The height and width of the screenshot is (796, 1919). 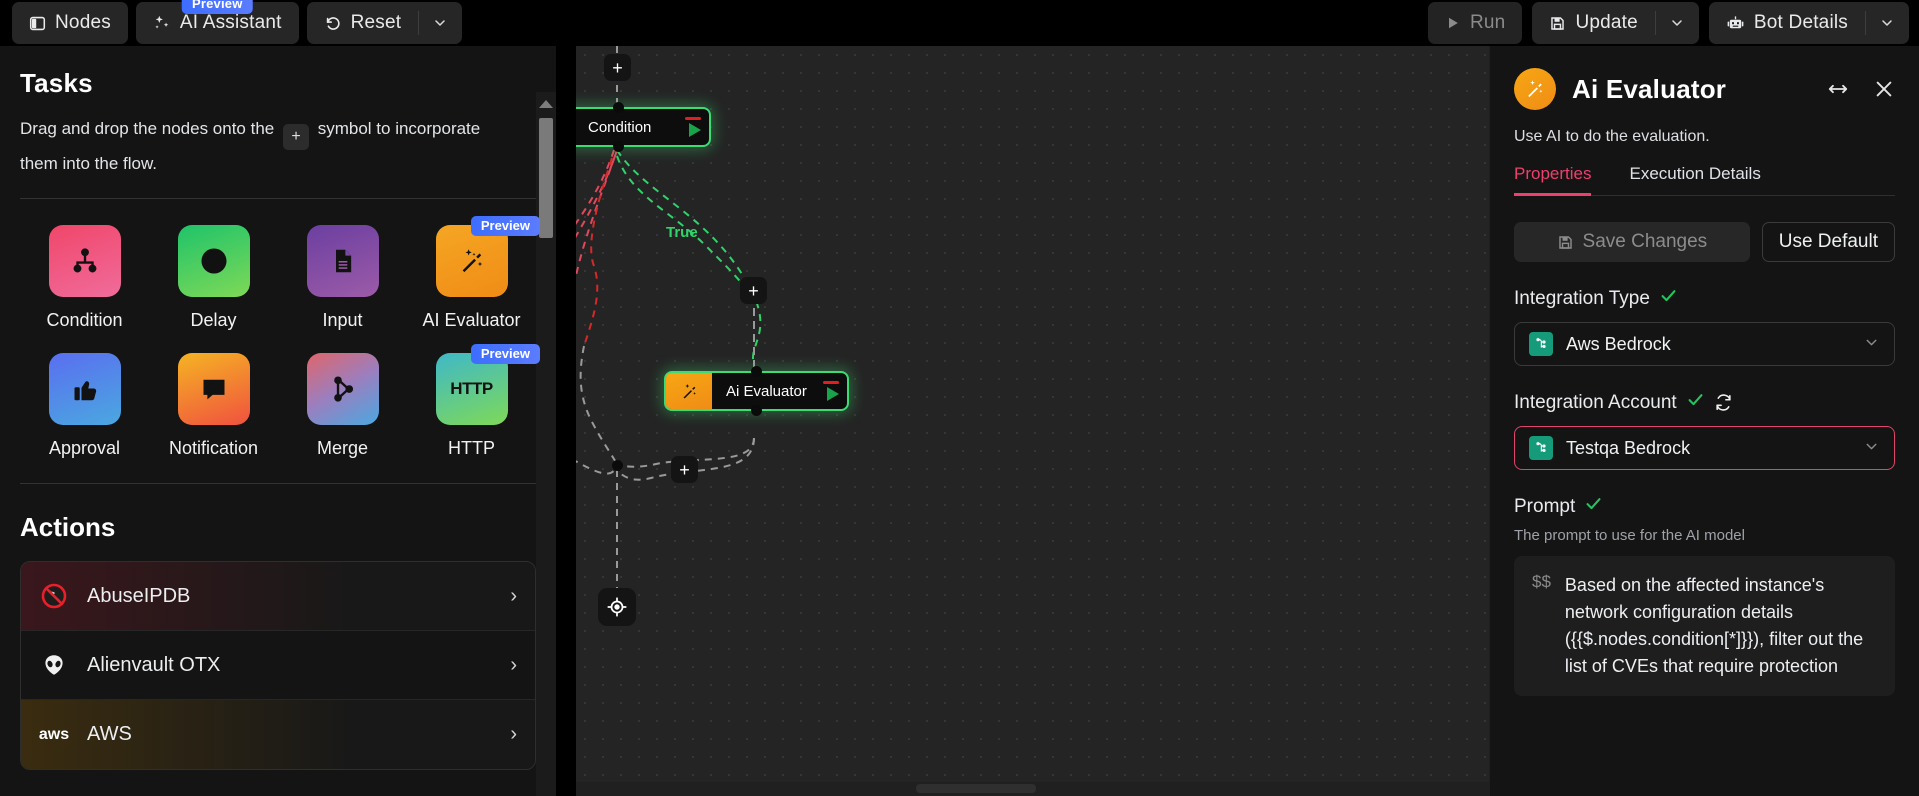 I want to click on alien-icon, so click(x=54, y=665).